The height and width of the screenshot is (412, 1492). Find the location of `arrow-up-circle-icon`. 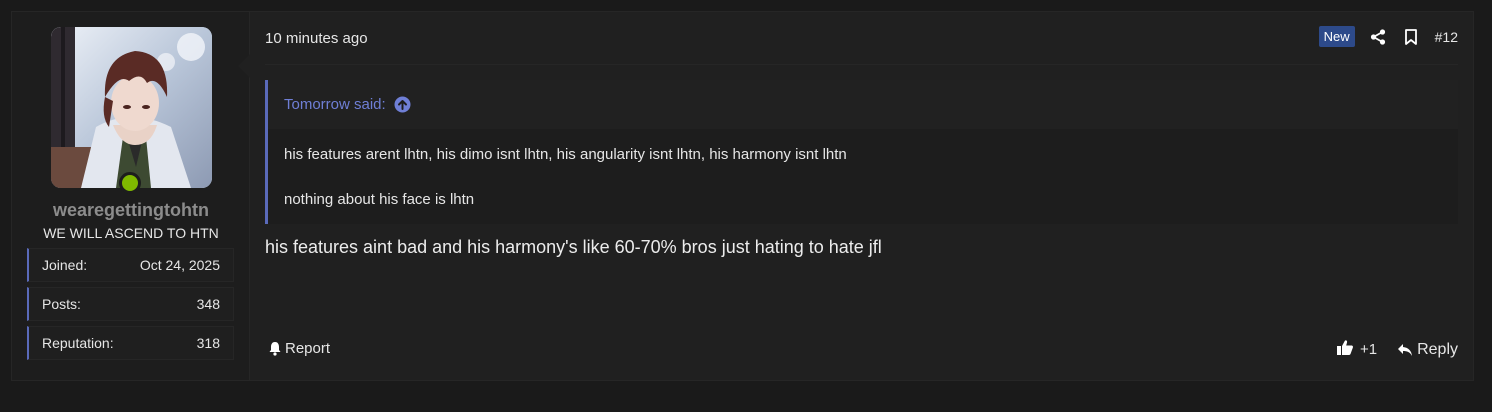

arrow-up-circle-icon is located at coordinates (402, 104).